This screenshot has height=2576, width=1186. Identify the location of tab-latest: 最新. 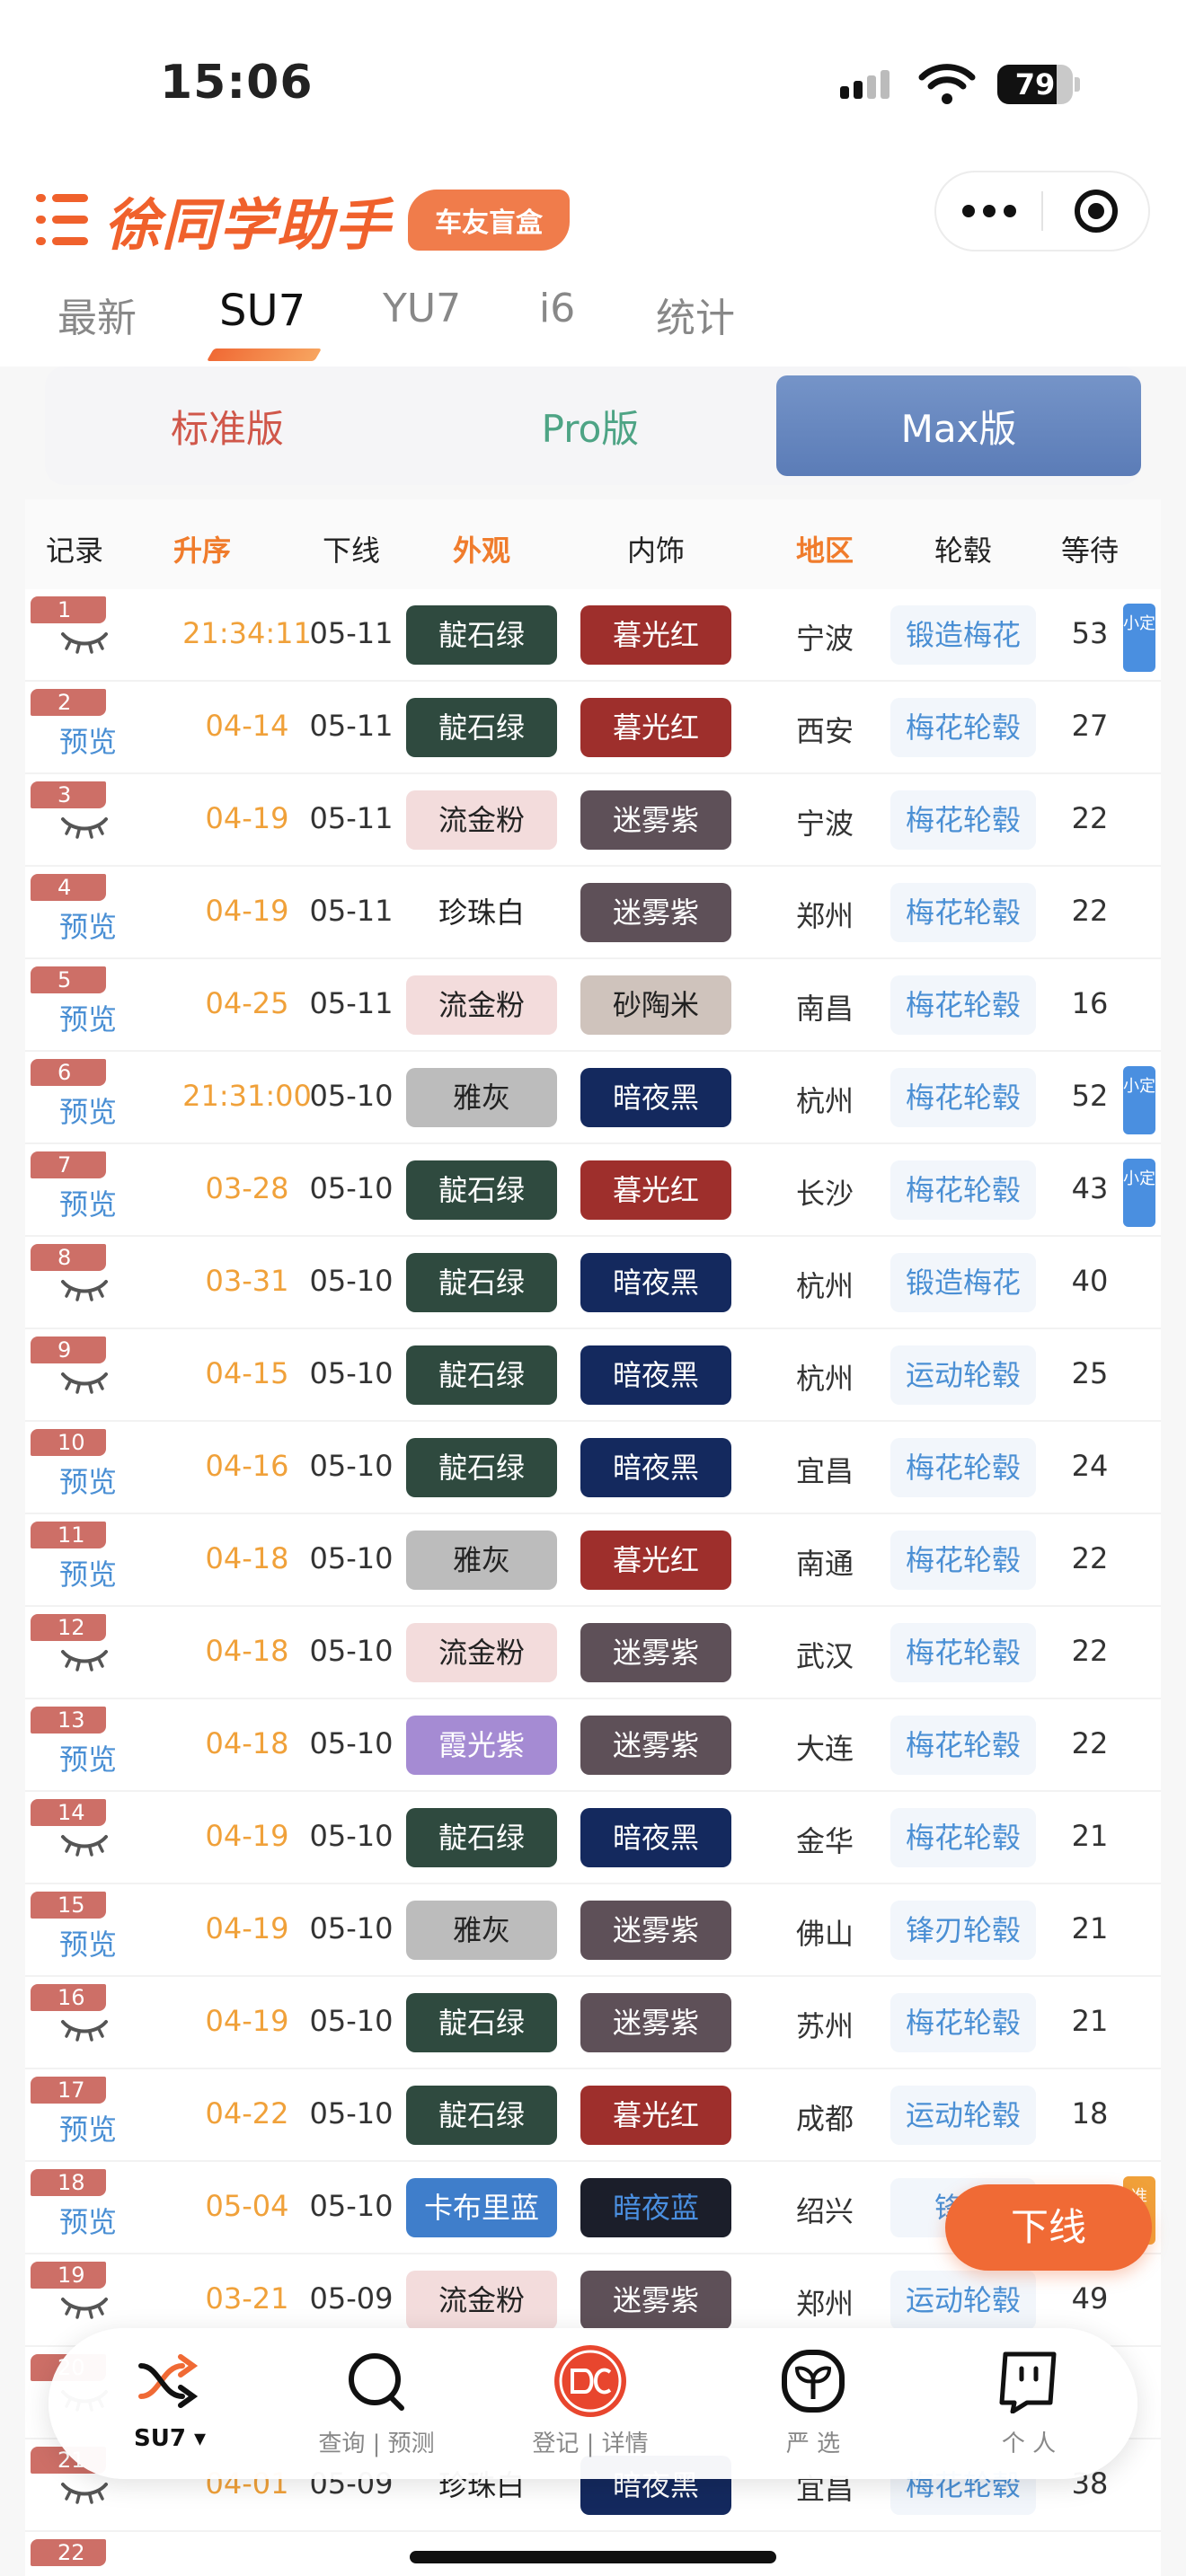
(97, 314).